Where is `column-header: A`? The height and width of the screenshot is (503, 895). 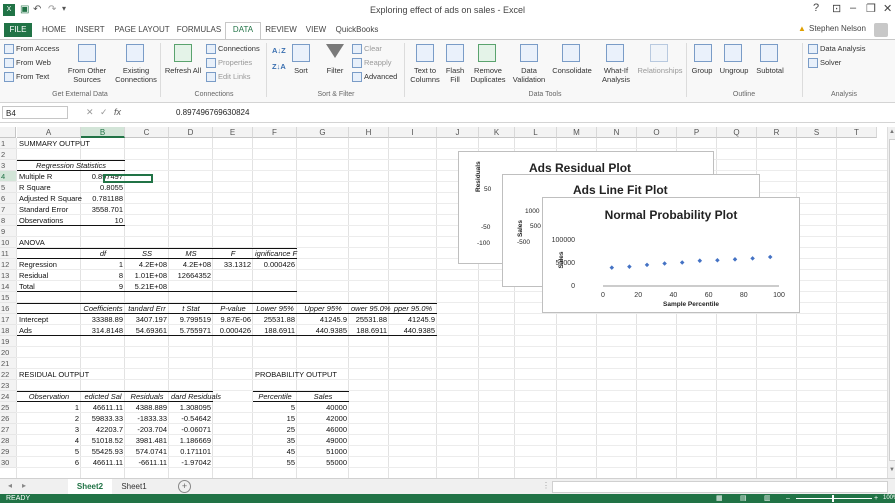 column-header: A is located at coordinates (49, 132).